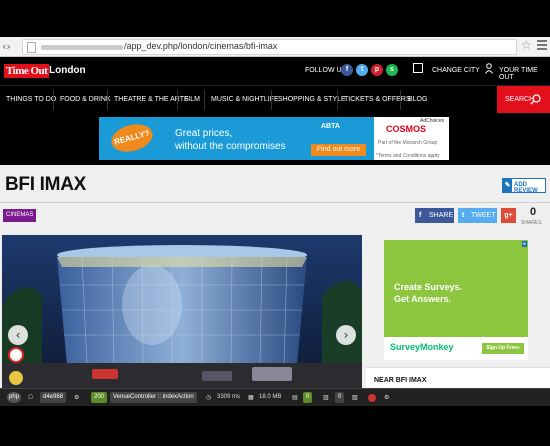 The image size is (550, 446). What do you see at coordinates (456, 70) in the screenshot?
I see `change-city-link: CHANGE CITY` at bounding box center [456, 70].